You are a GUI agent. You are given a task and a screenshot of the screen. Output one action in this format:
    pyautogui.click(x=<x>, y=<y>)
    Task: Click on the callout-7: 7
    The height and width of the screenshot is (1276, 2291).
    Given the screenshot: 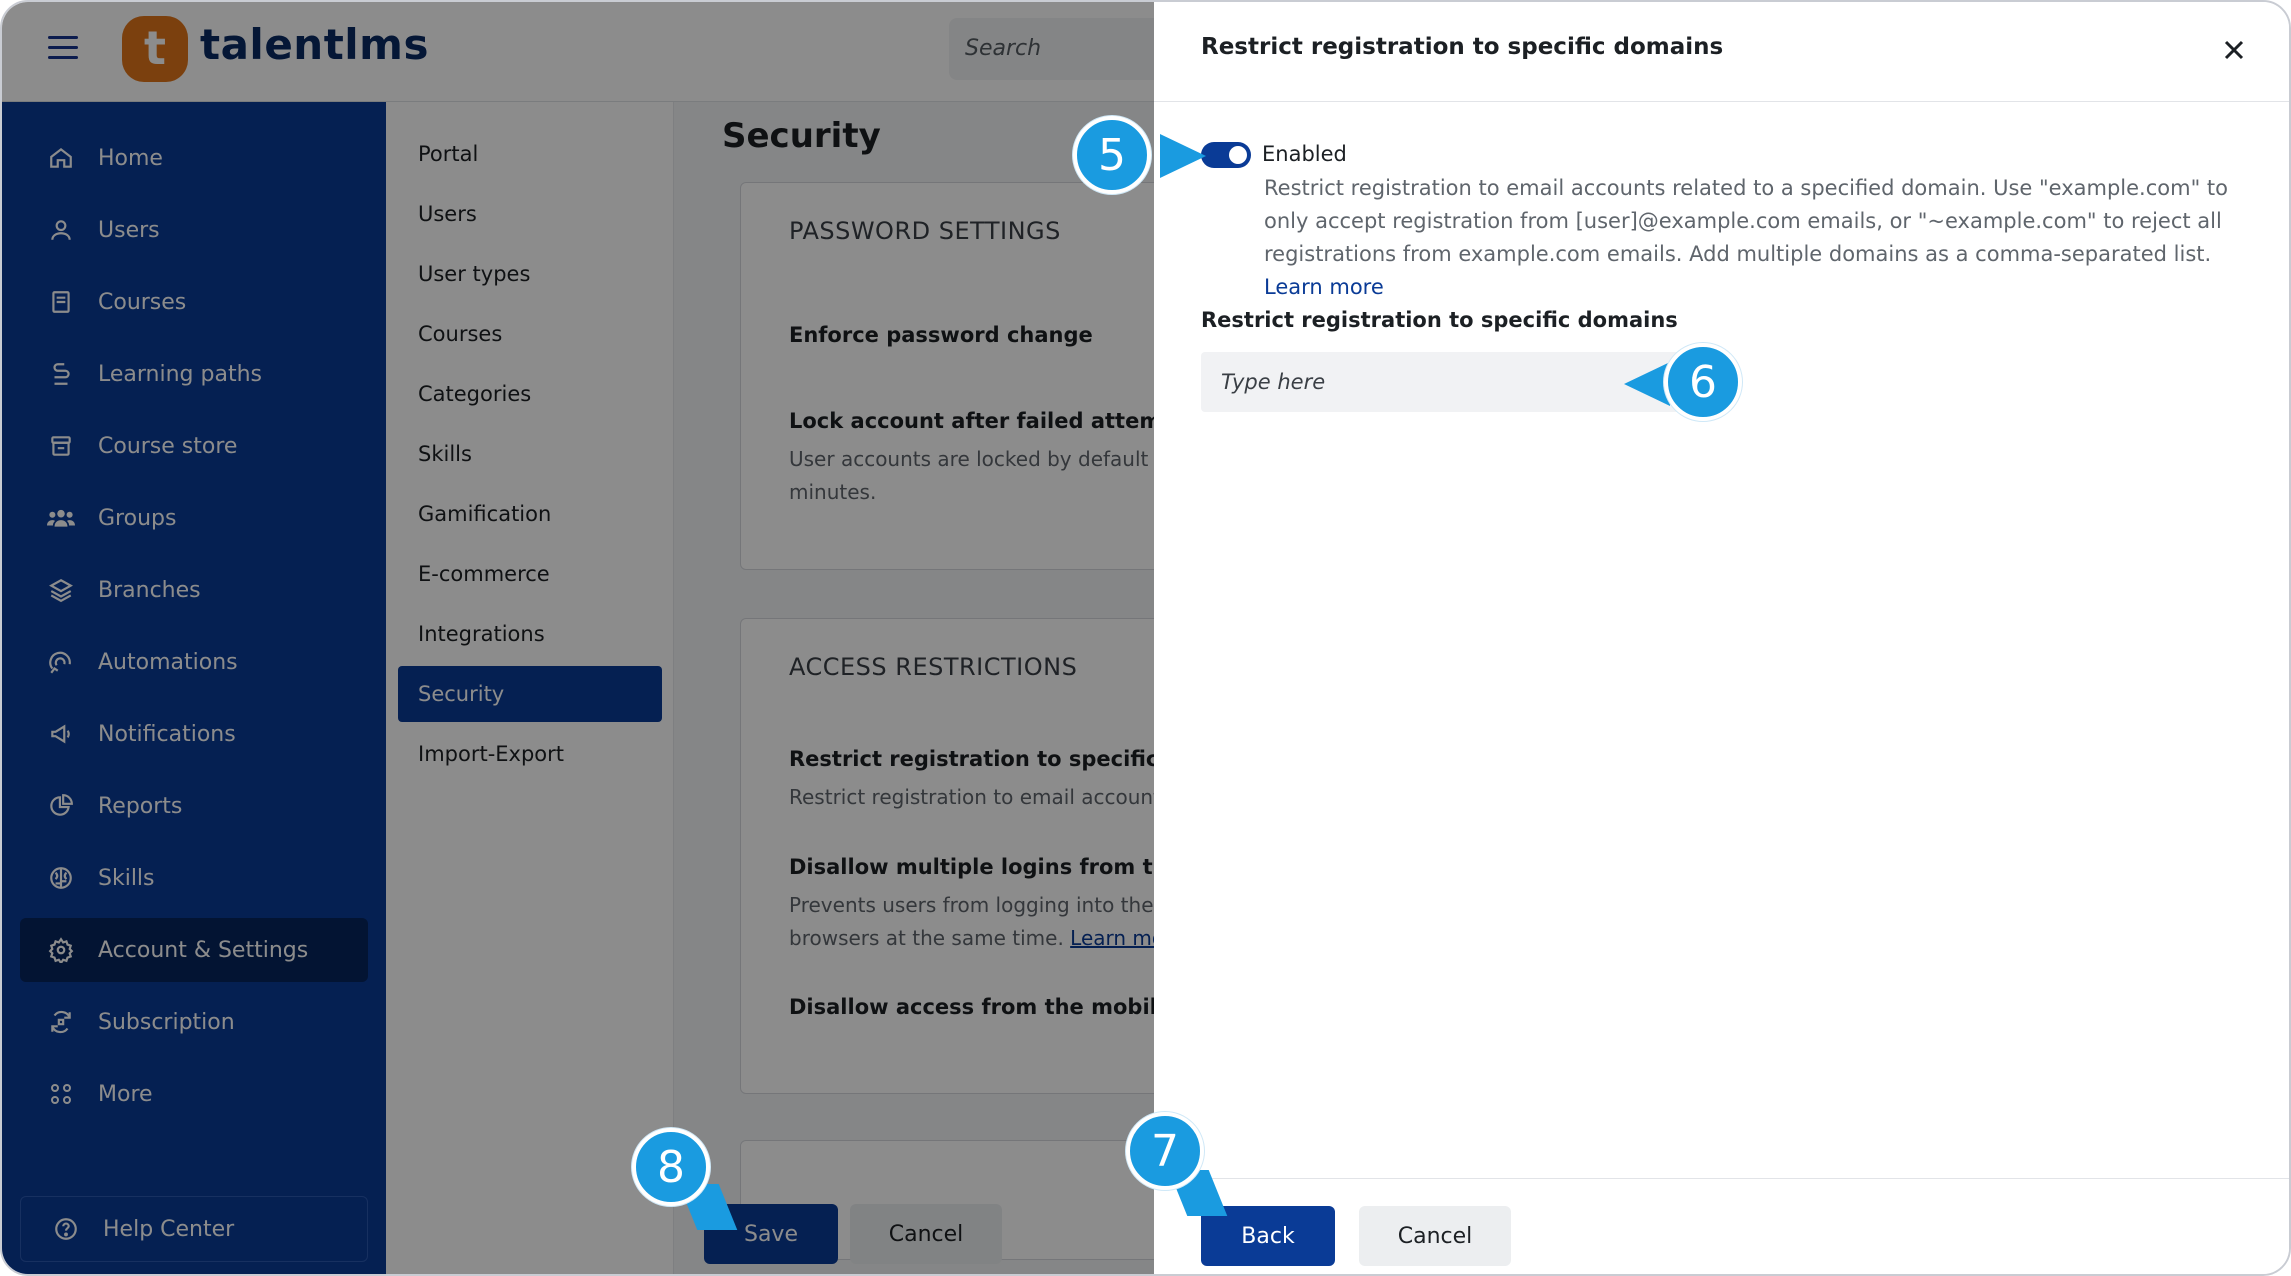 What is the action you would take?
    pyautogui.click(x=1165, y=1151)
    